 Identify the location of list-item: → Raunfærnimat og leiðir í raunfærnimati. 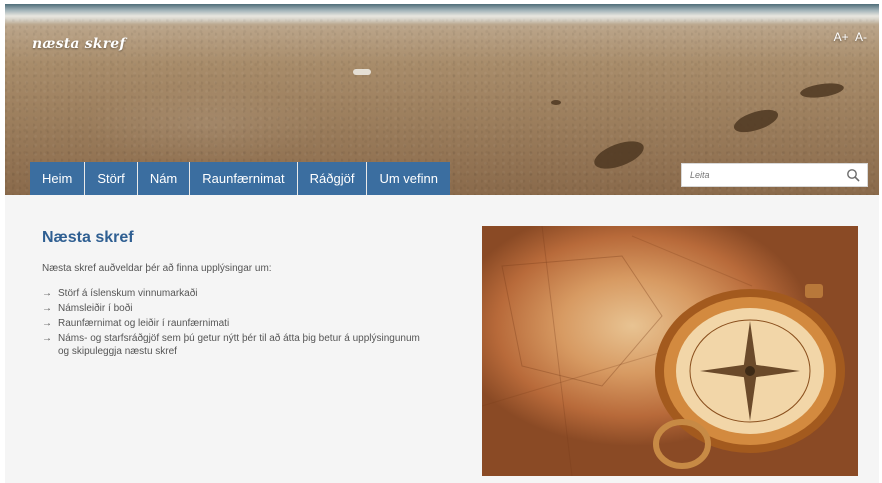
(232, 323).